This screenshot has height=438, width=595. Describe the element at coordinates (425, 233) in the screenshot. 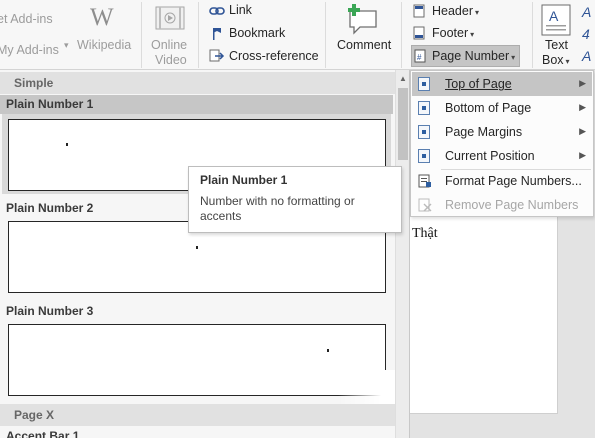

I see `document-text: Thật` at that location.